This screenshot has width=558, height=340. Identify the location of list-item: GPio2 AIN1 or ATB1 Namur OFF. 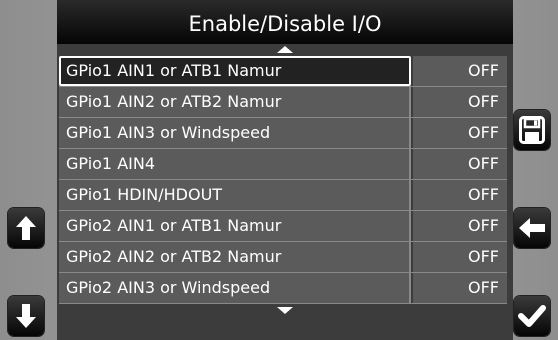
(283, 226).